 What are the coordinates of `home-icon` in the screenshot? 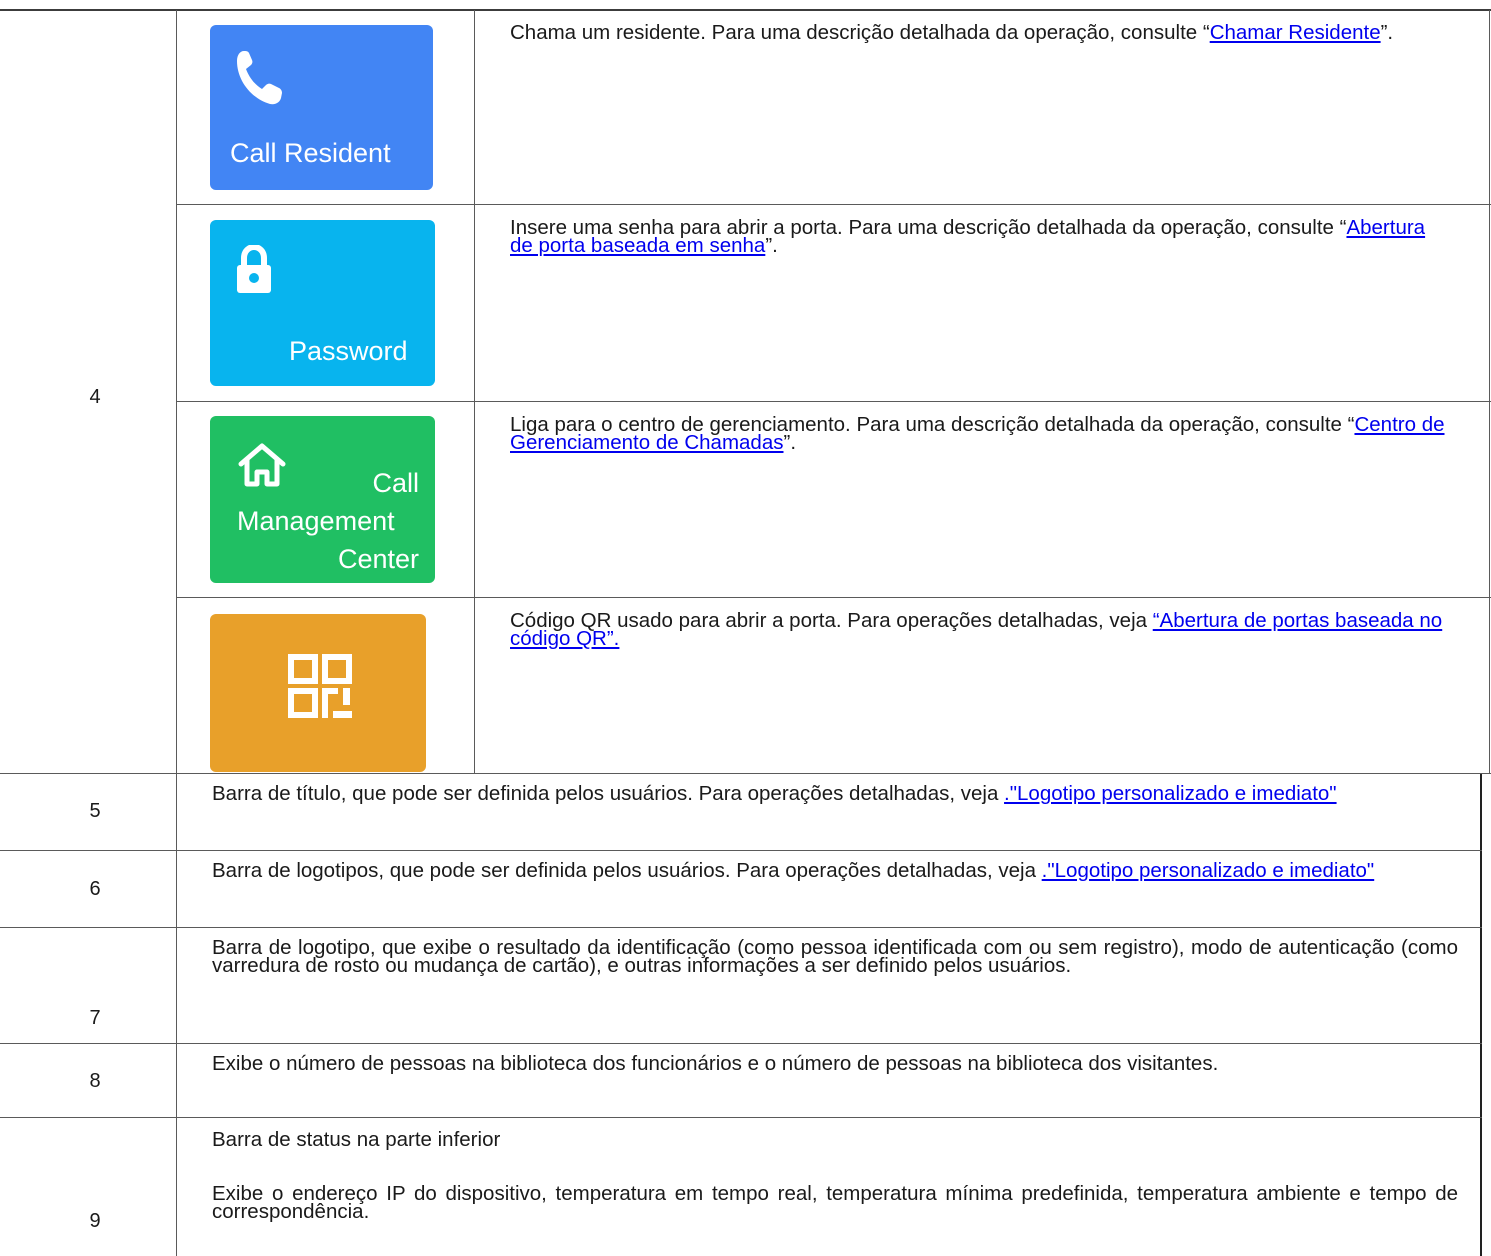 It's located at (262, 465).